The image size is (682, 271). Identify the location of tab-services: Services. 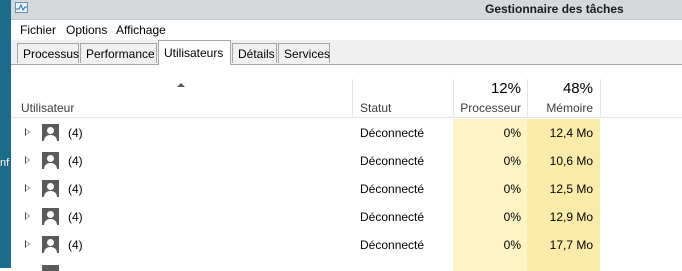
(304, 53).